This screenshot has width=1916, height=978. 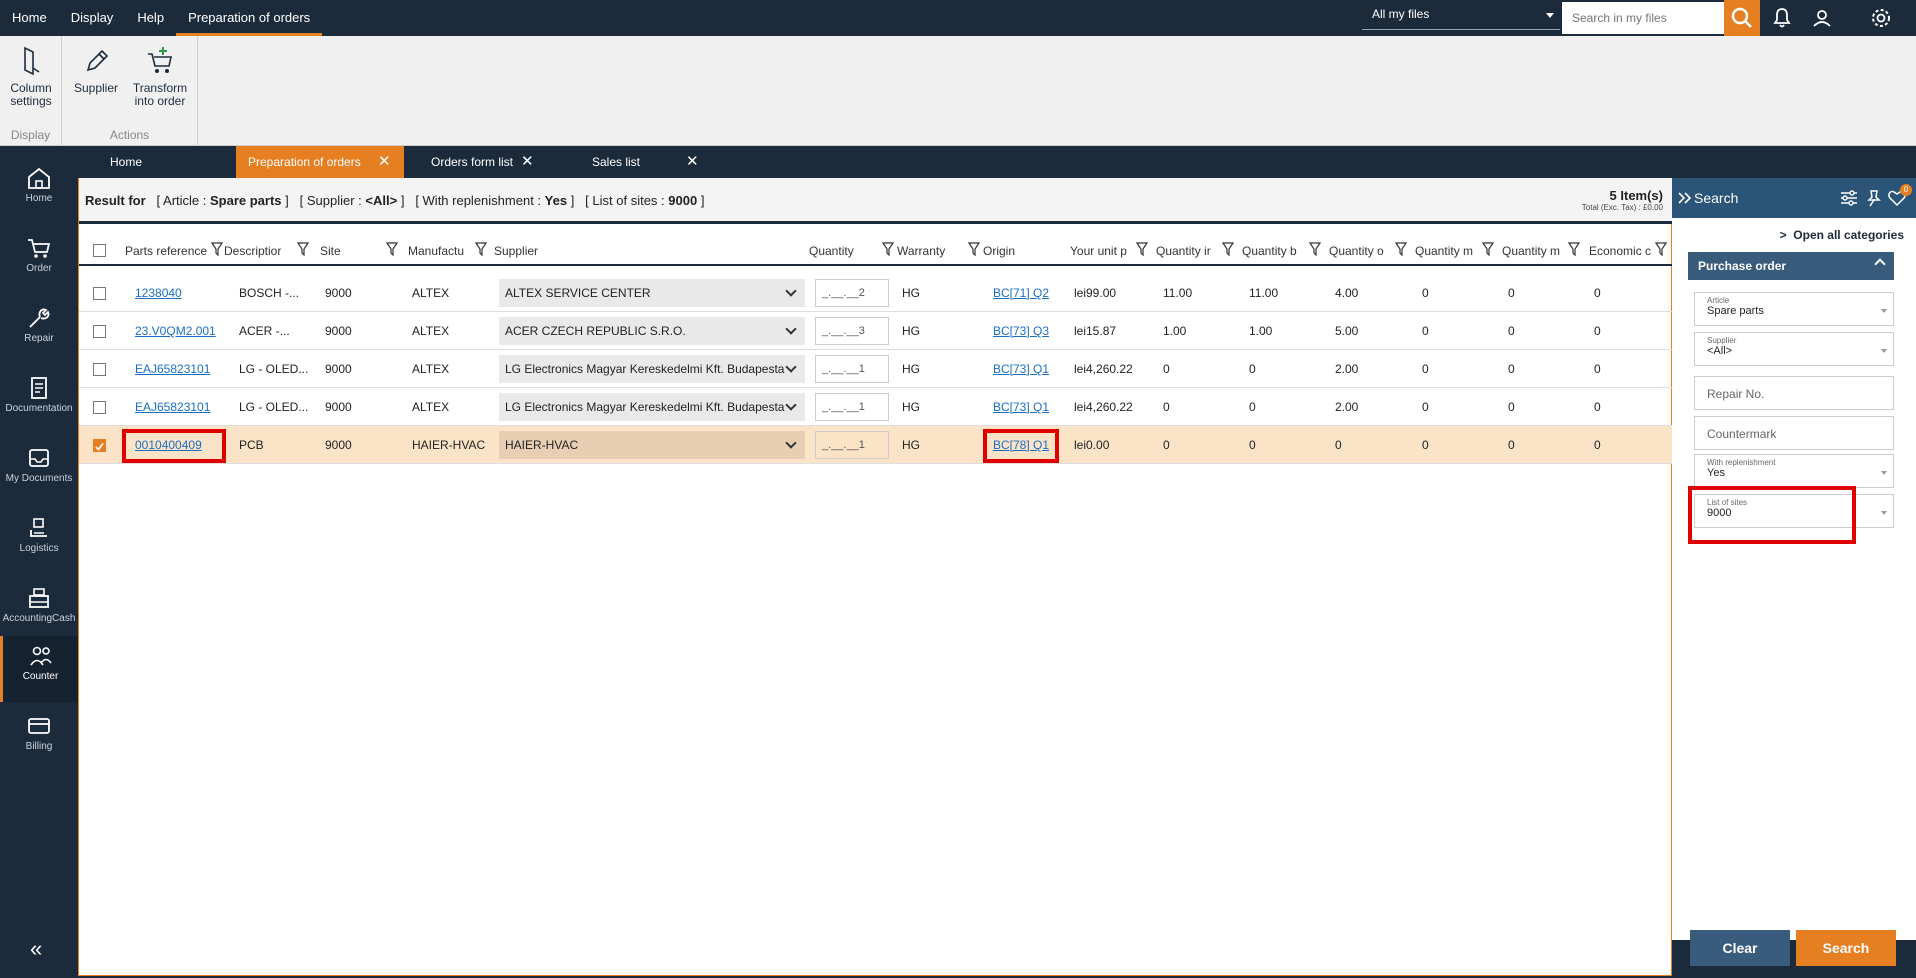 I want to click on sliders-icon, so click(x=1849, y=198).